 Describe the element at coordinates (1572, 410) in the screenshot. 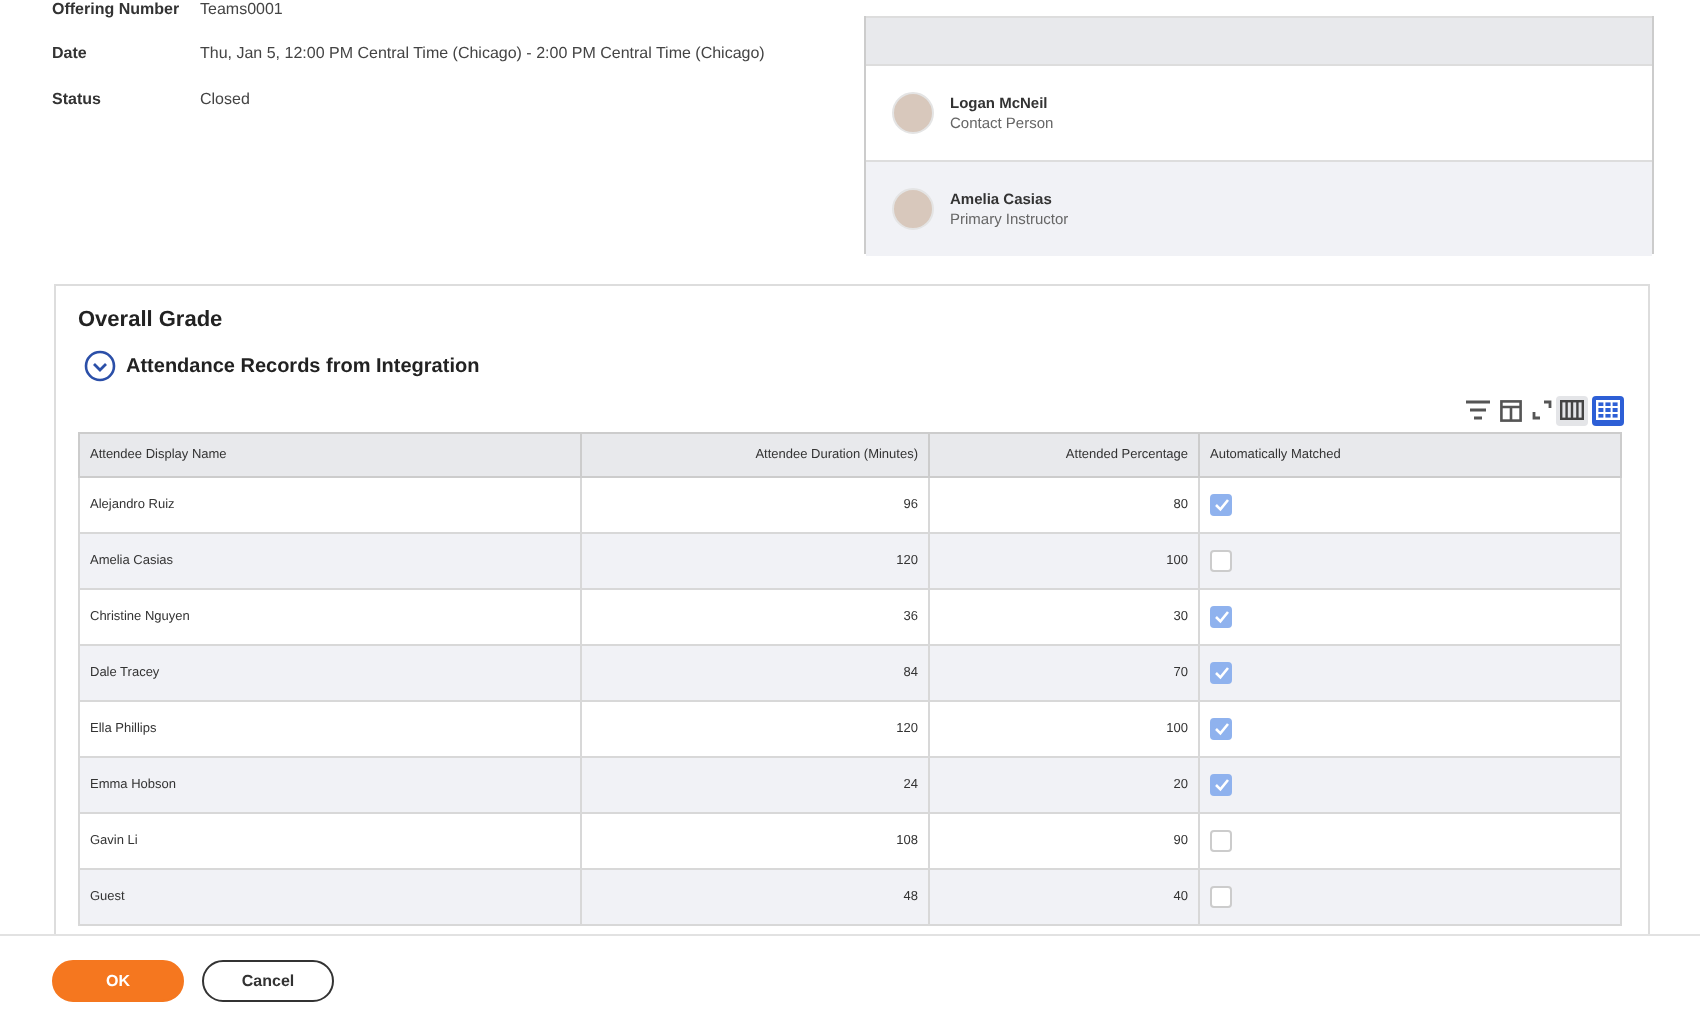

I see `columns-view-button` at that location.